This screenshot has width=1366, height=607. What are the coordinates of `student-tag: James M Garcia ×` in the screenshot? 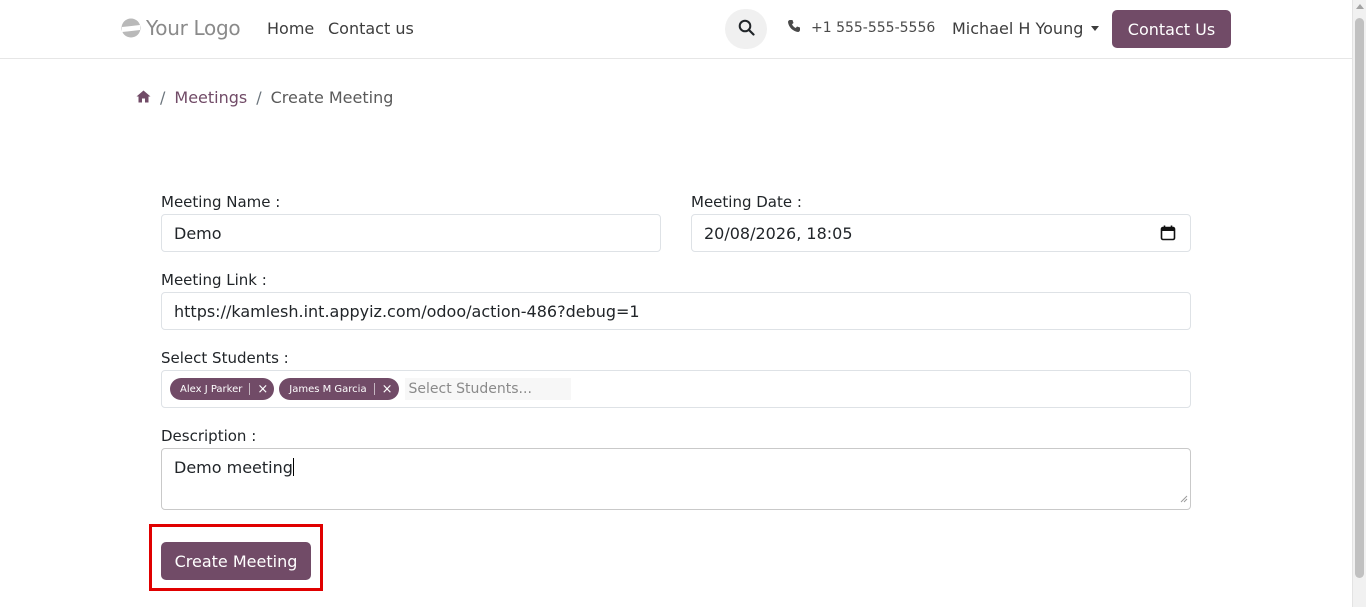 It's located at (339, 389).